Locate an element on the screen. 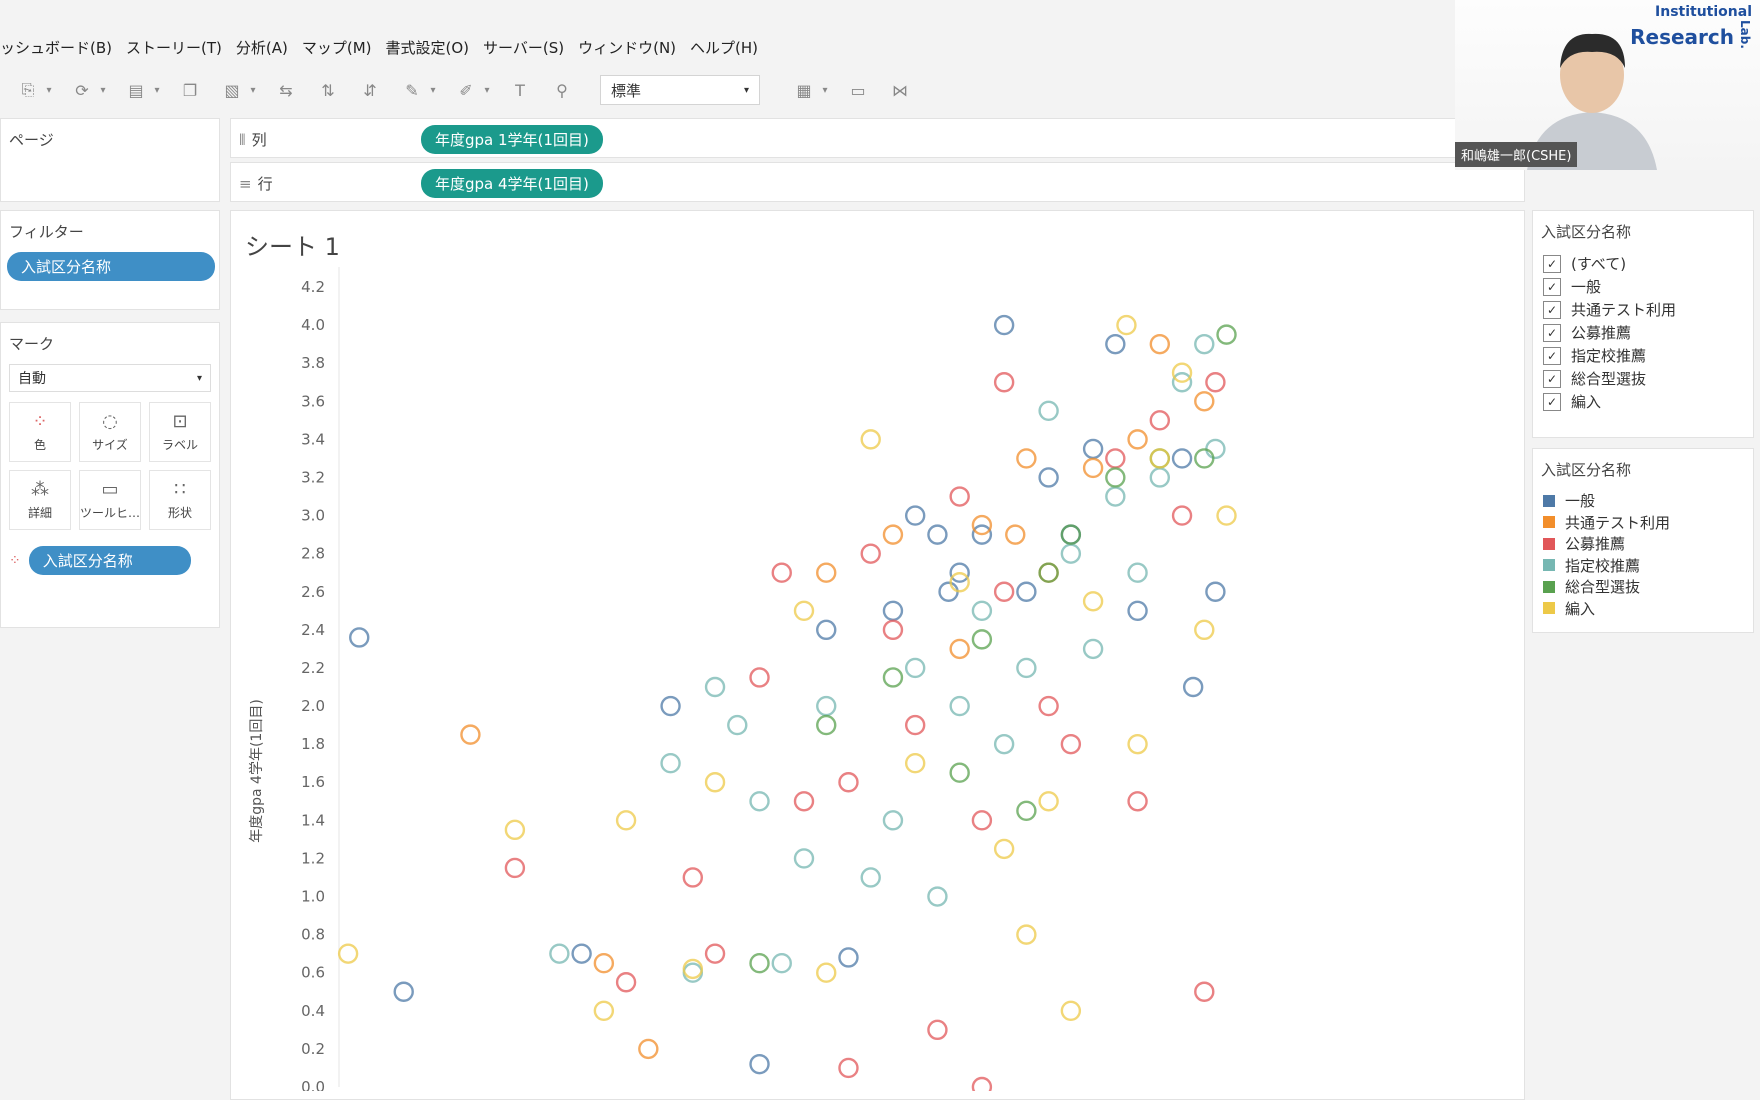 Image resolution: width=1760 pixels, height=1100 pixels. swap-icon: ⇆ is located at coordinates (286, 90).